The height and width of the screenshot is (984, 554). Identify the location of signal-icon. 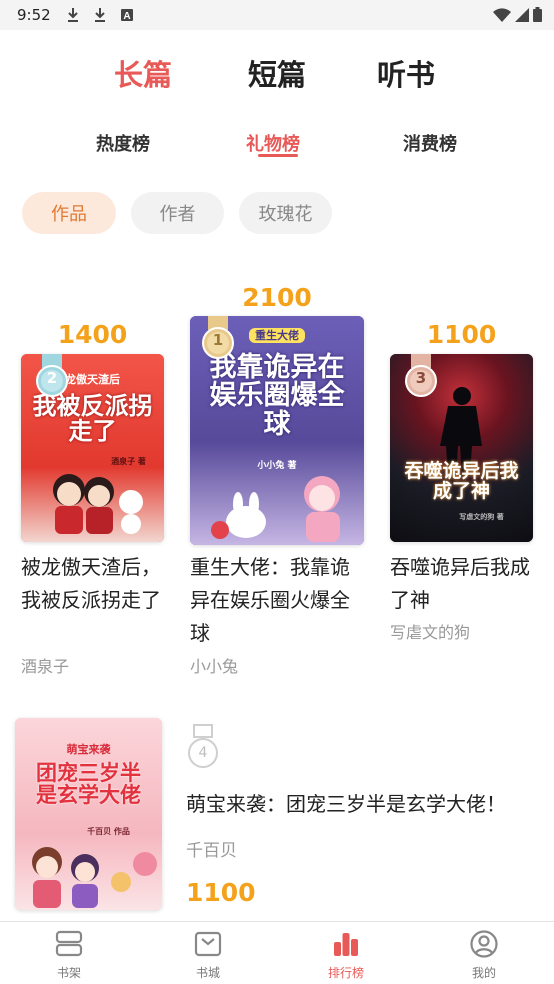
(522, 14).